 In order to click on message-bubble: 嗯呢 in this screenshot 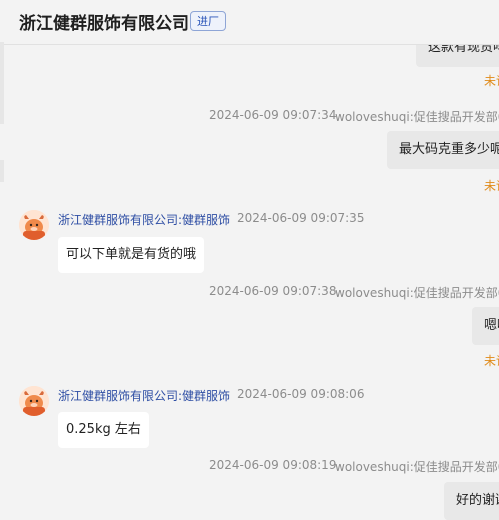, I will do `click(485, 326)`.